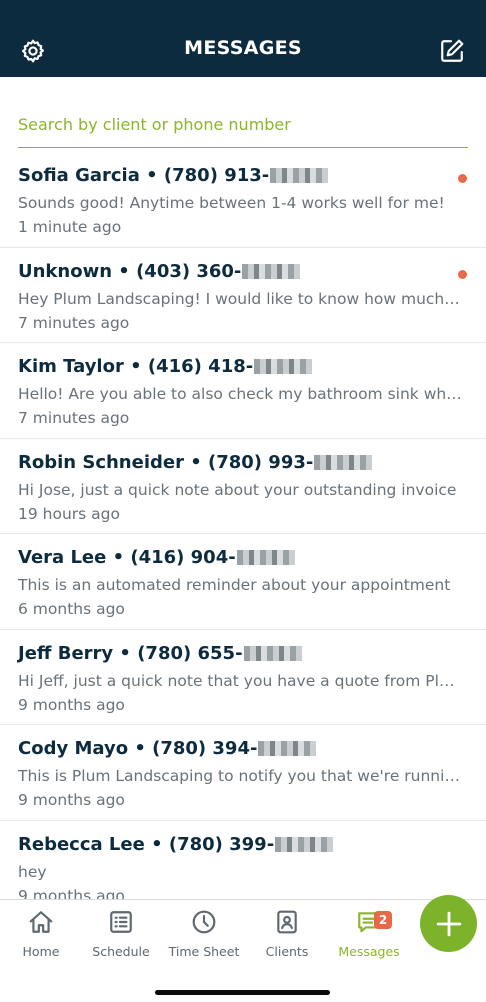 The height and width of the screenshot is (1002, 486). Describe the element at coordinates (138, 748) in the screenshot. I see `contact-name-text: Cody Mayo • (780) 394-` at that location.